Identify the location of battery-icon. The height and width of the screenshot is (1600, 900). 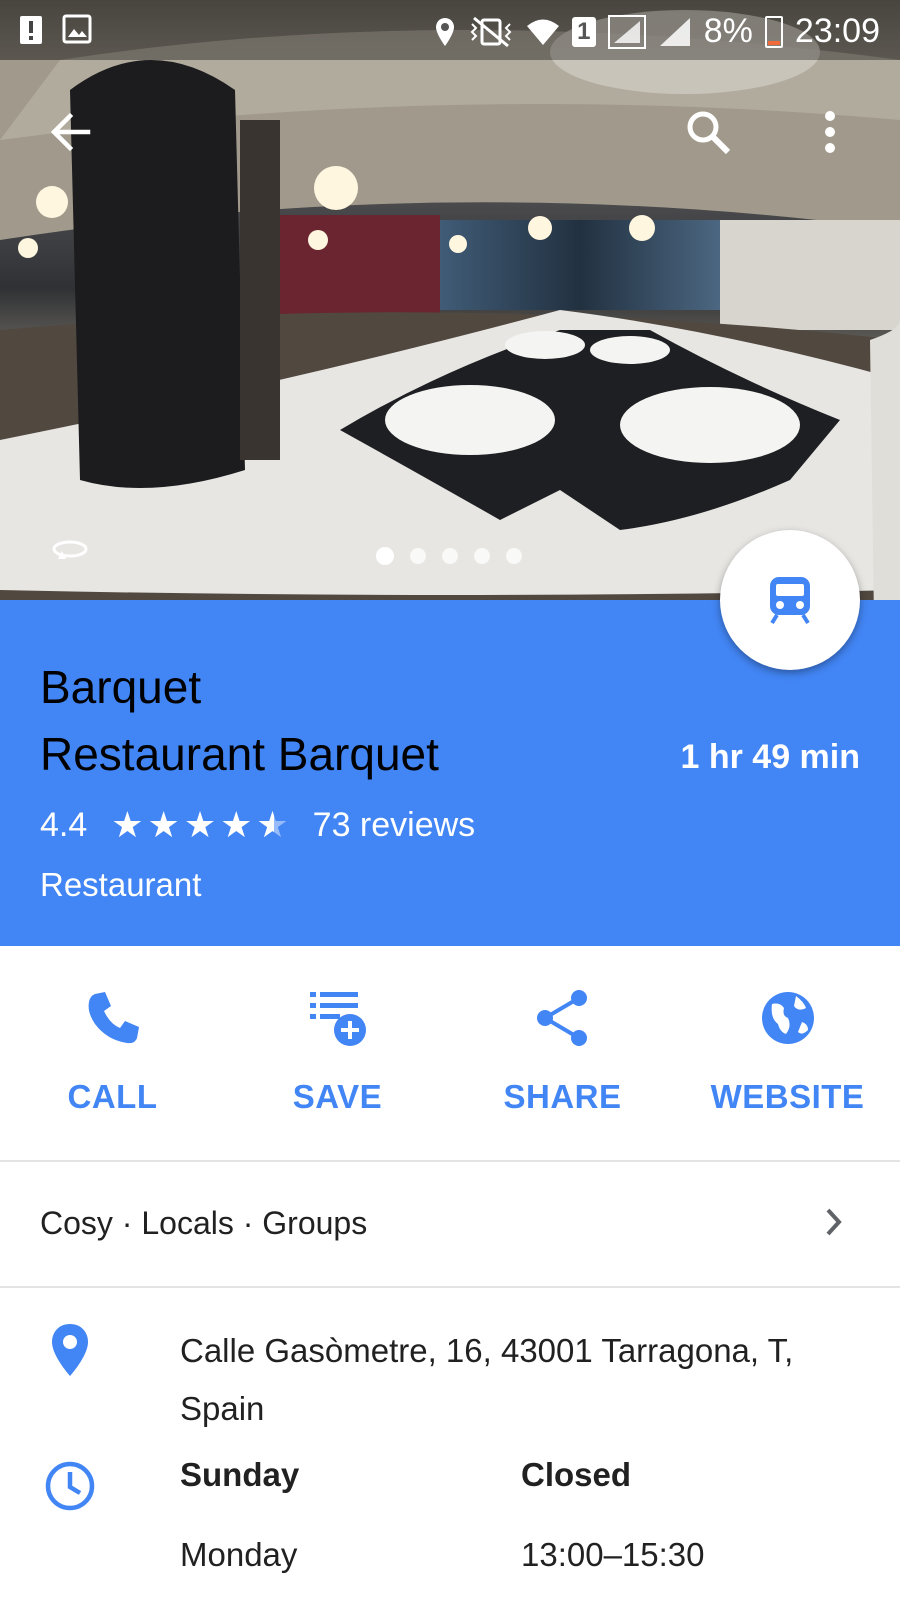
(773, 31).